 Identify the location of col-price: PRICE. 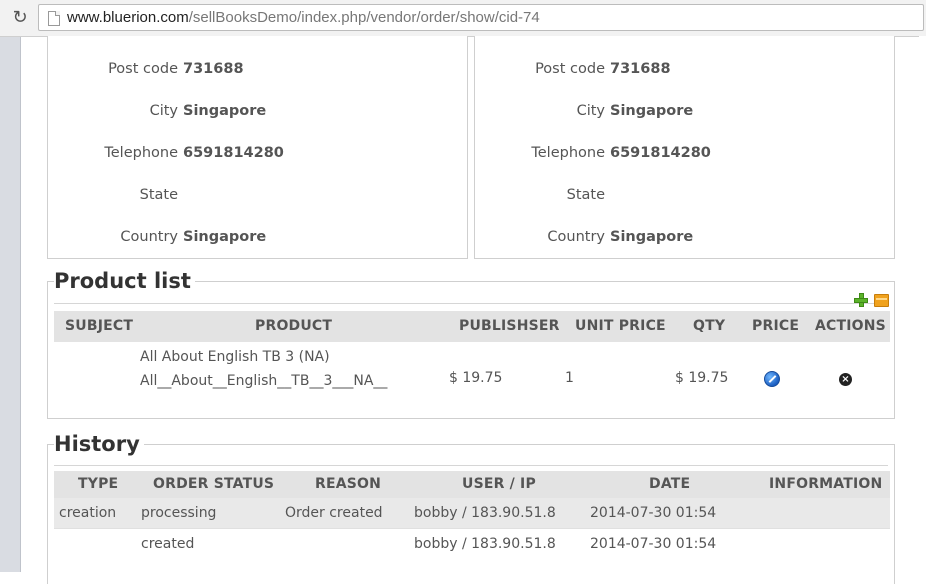
(775, 326).